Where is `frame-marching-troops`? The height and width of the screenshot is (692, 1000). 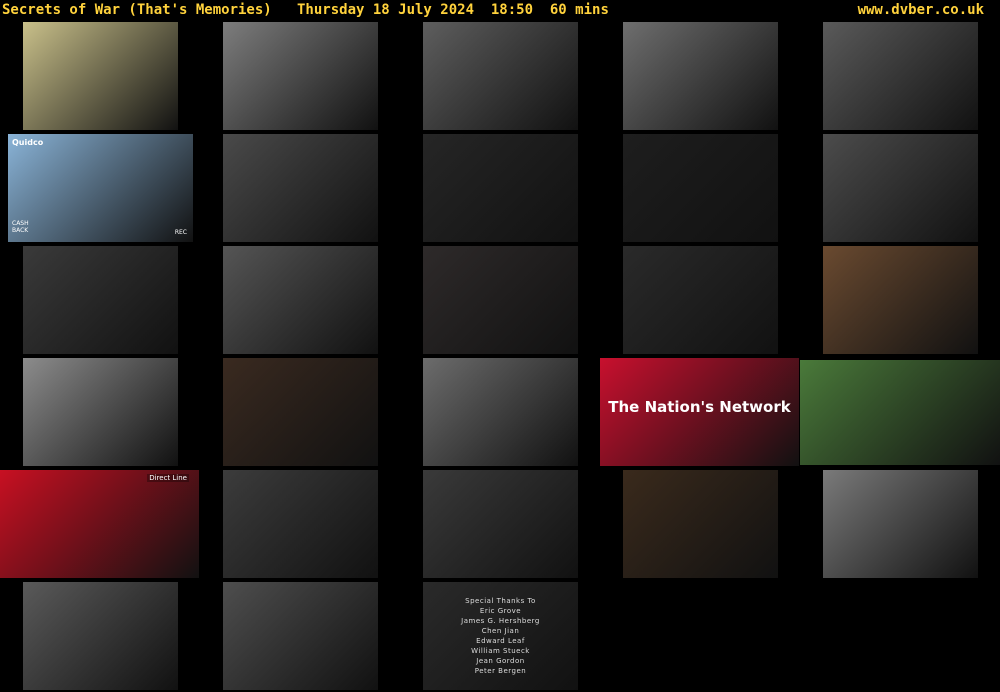 frame-marching-troops is located at coordinates (300, 76).